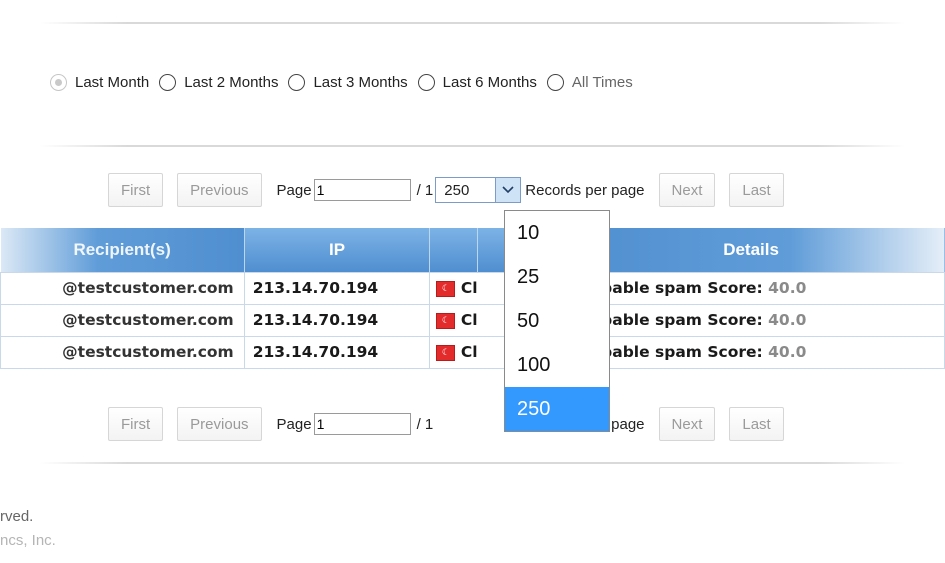 This screenshot has width=945, height=563. Describe the element at coordinates (112, 82) in the screenshot. I see `radio-label: Last Month` at that location.